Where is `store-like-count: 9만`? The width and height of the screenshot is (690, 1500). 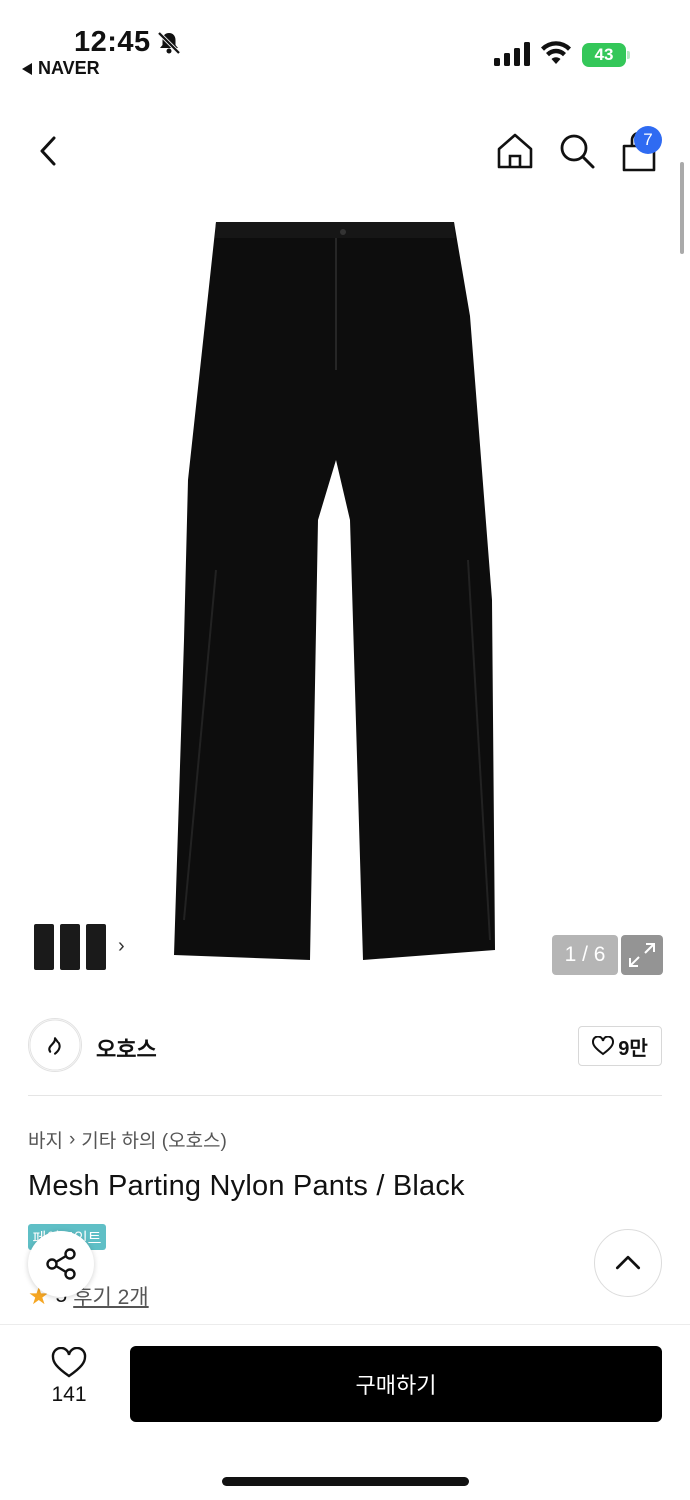
store-like-count: 9만 is located at coordinates (633, 1048).